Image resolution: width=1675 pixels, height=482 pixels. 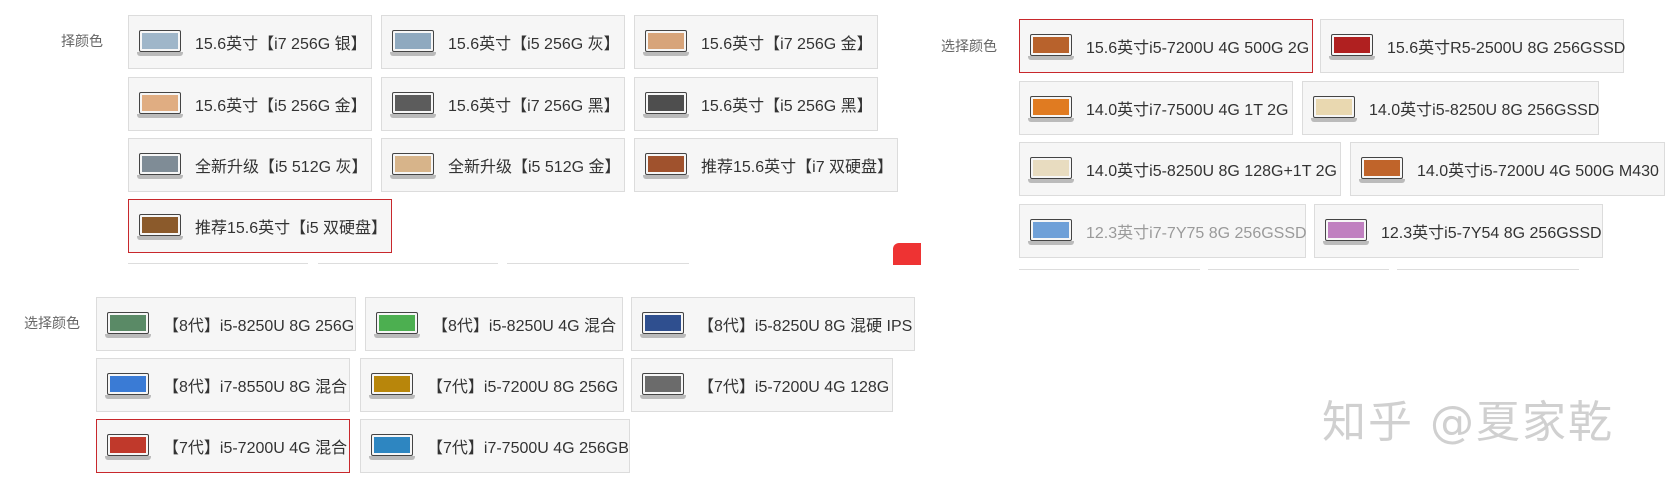 I want to click on color-option-label: 14.0英寸i5-8250U 8G 128G+1T 2G, so click(x=1211, y=171).